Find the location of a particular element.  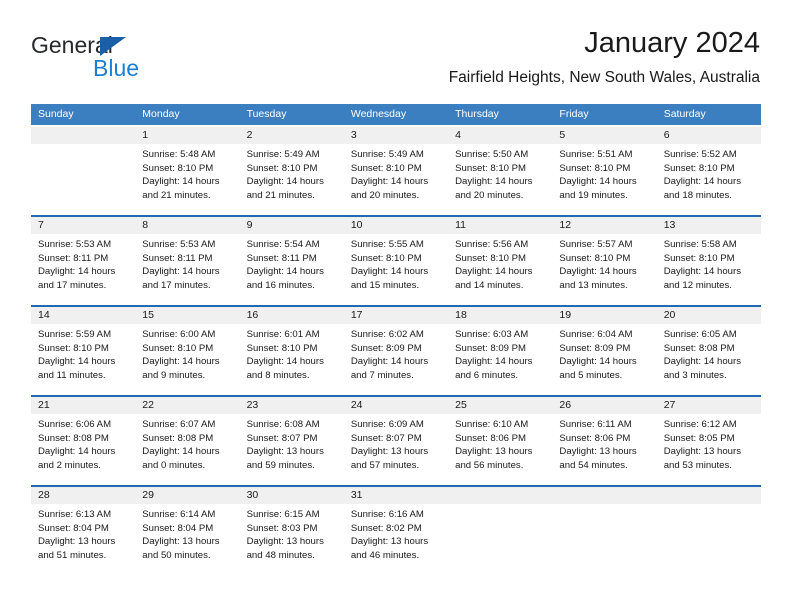

day-number: 12 is located at coordinates (604, 225).